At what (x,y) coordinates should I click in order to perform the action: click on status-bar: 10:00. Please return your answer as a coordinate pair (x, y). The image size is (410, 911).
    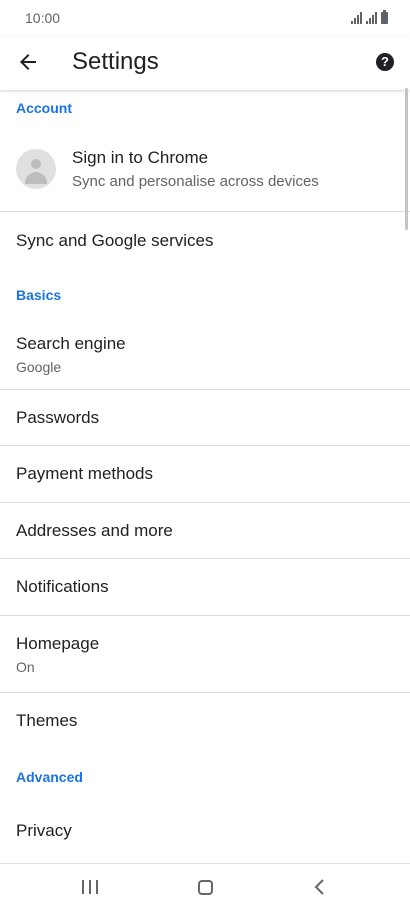
    Looking at the image, I should click on (205, 18).